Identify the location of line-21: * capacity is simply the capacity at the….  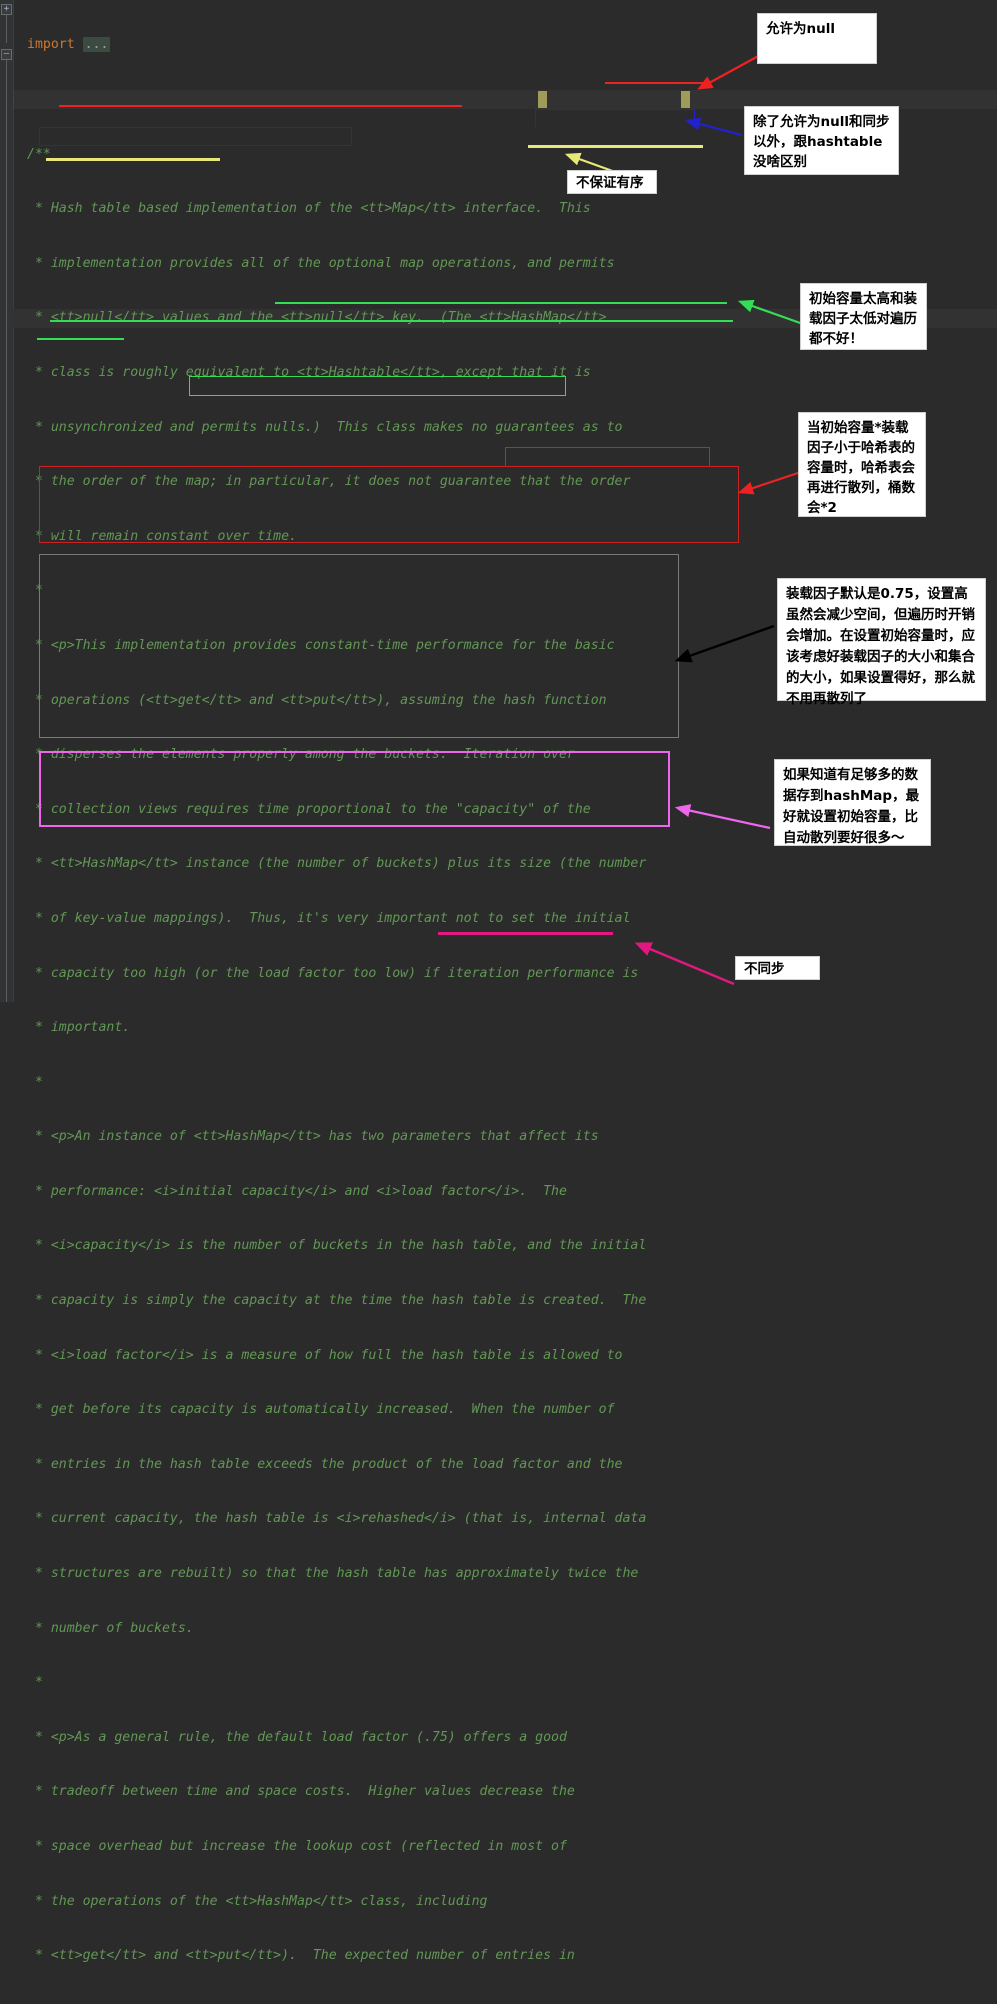
(505, 1301).